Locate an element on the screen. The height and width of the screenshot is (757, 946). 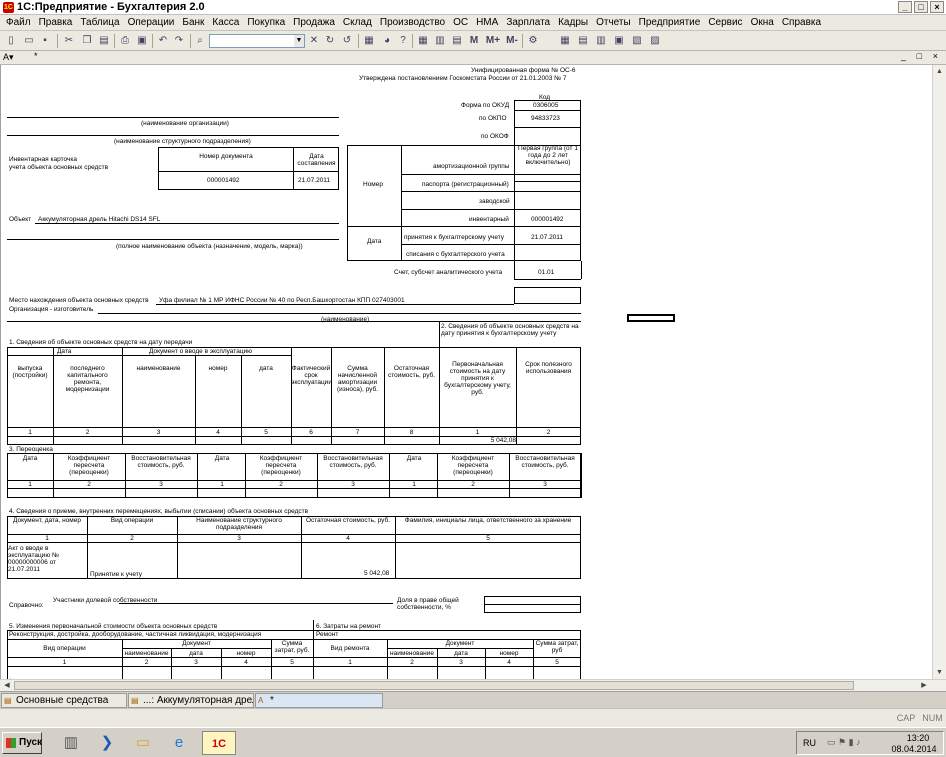
s1-col-num-5: 6 is located at coordinates (311, 432).